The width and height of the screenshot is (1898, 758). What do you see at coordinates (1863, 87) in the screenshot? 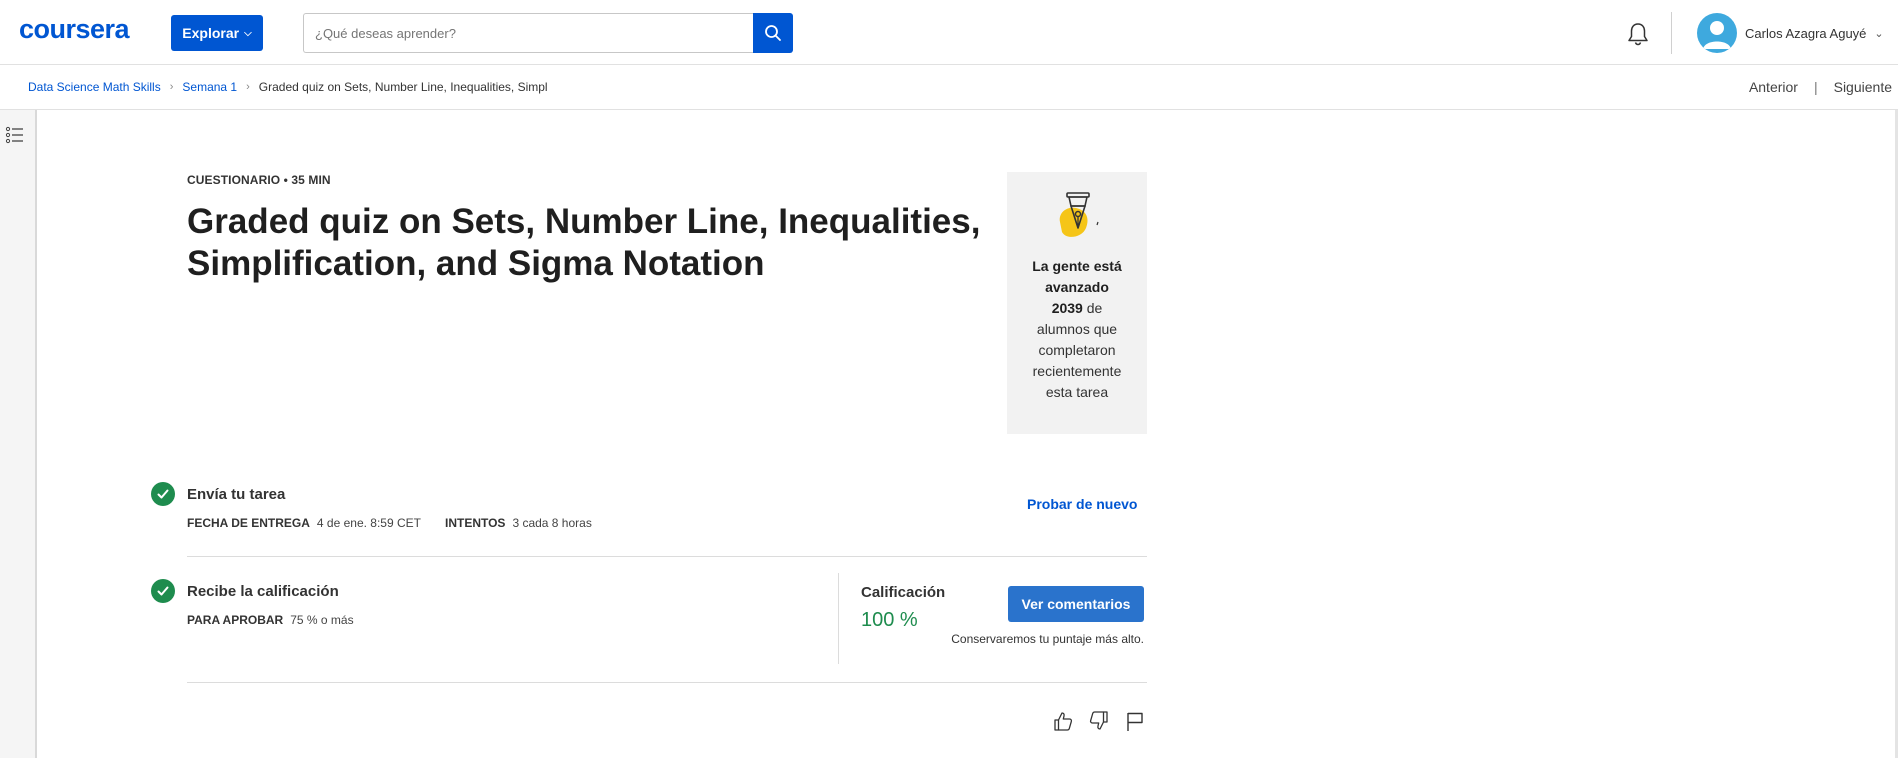
I see `next-item-link: Siguiente` at bounding box center [1863, 87].